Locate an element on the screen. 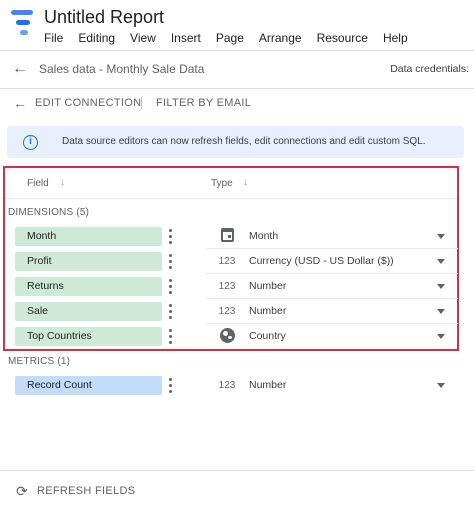  type-sort-arrow-icon: ↓ is located at coordinates (246, 182).